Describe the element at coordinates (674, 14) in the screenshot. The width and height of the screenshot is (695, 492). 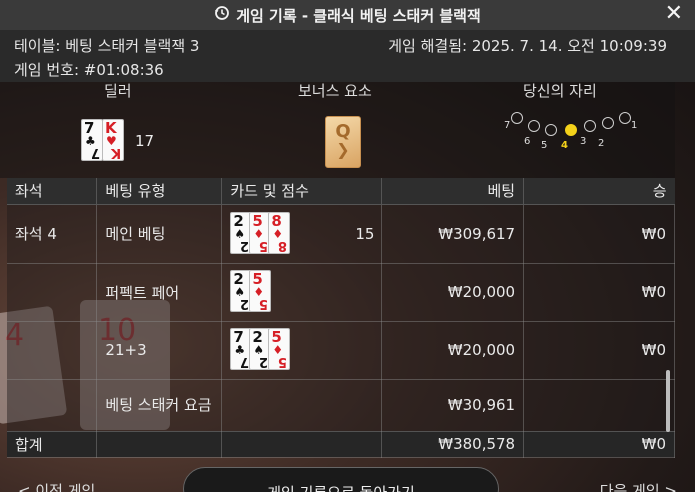
I see `close-icon: ✕` at that location.